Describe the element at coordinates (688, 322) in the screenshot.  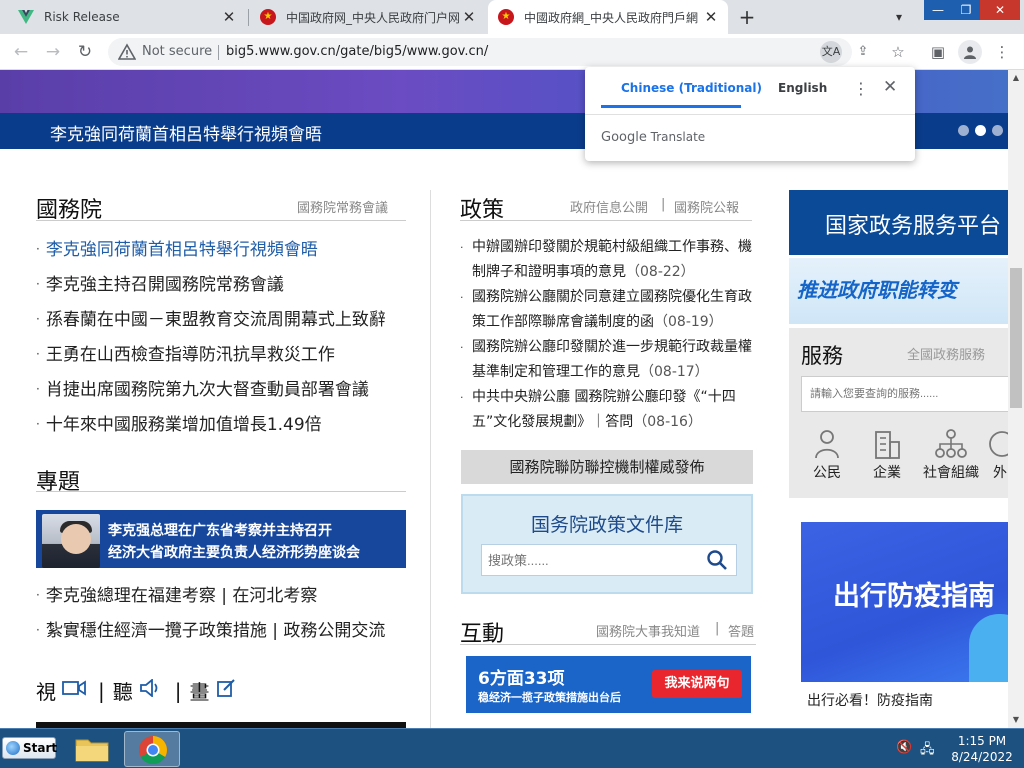
I see `policy-date: （08-19）` at that location.